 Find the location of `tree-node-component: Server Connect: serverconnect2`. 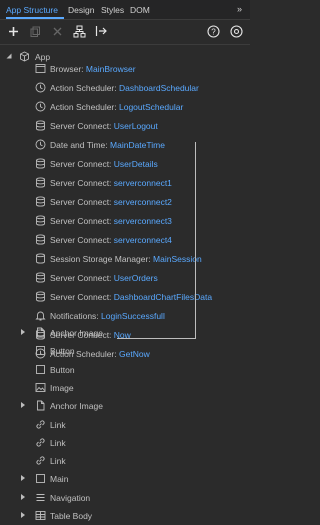

tree-node-component: Server Connect: serverconnect2 is located at coordinates (125, 201).